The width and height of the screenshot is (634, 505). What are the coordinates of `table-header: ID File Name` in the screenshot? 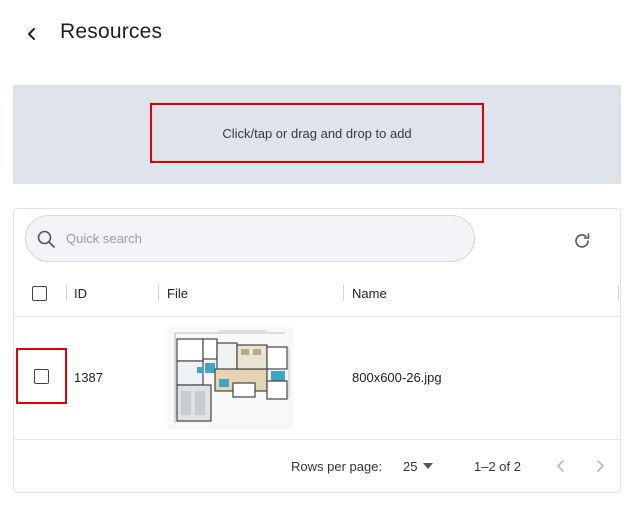 It's located at (317, 293).